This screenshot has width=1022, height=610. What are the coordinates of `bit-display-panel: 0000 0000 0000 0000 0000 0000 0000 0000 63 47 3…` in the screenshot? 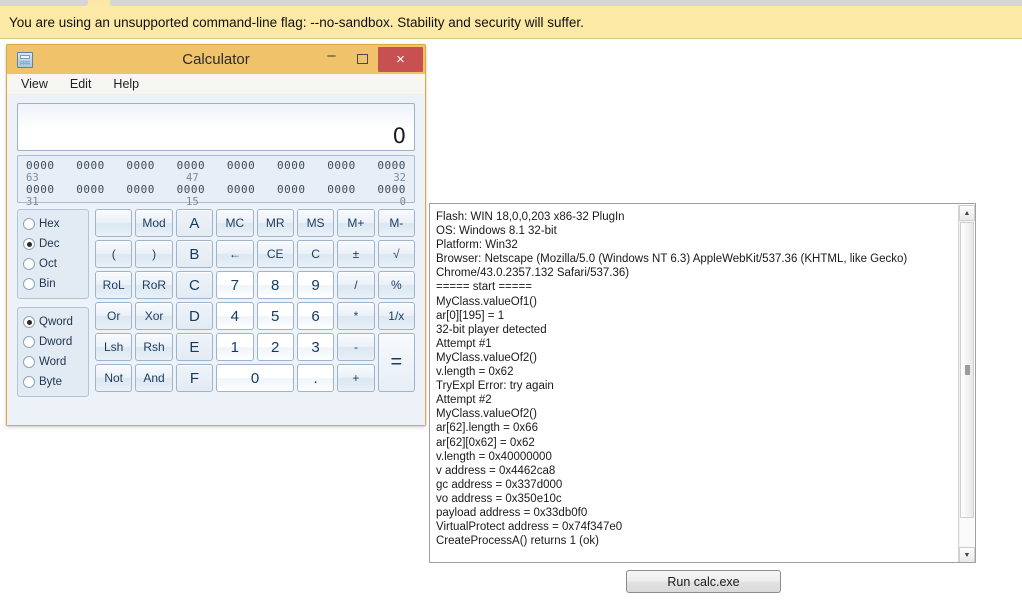 It's located at (216, 181).